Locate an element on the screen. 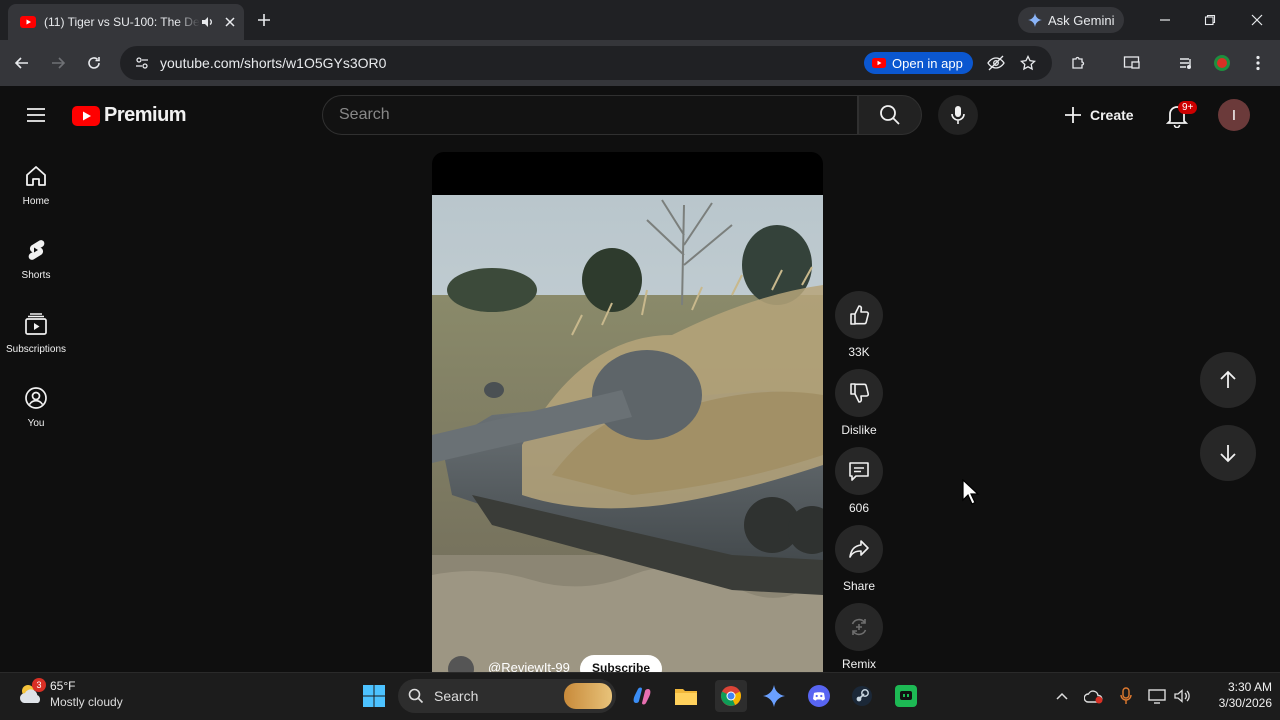 The width and height of the screenshot is (1280, 720). tab-audio-icon is located at coordinates (207, 22).